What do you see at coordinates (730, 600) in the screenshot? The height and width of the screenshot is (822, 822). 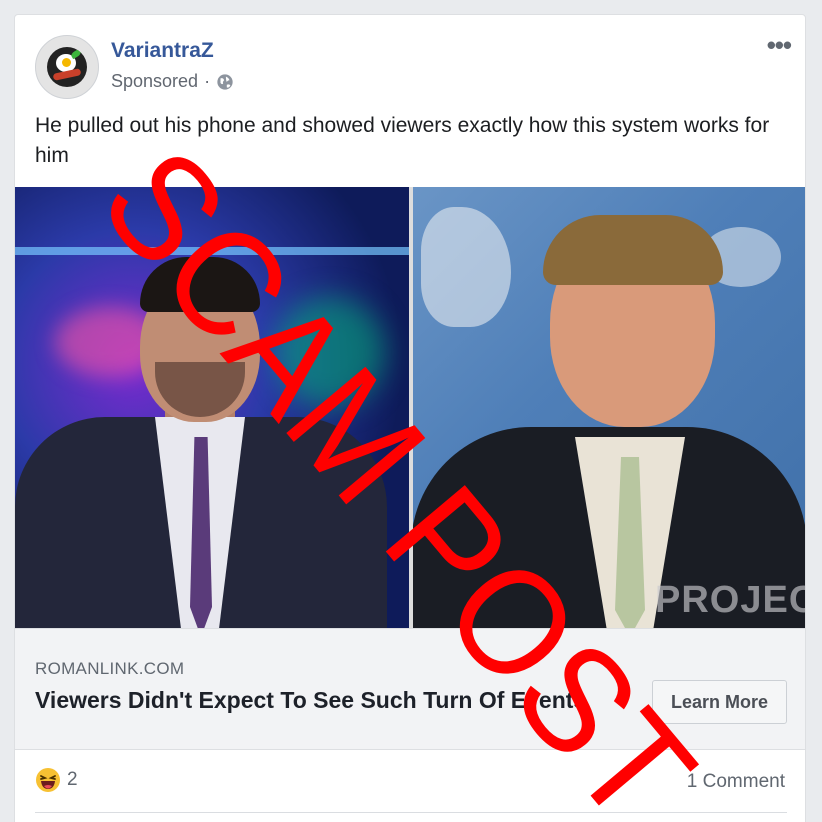 I see `image-overlay-text: PROJECT` at bounding box center [730, 600].